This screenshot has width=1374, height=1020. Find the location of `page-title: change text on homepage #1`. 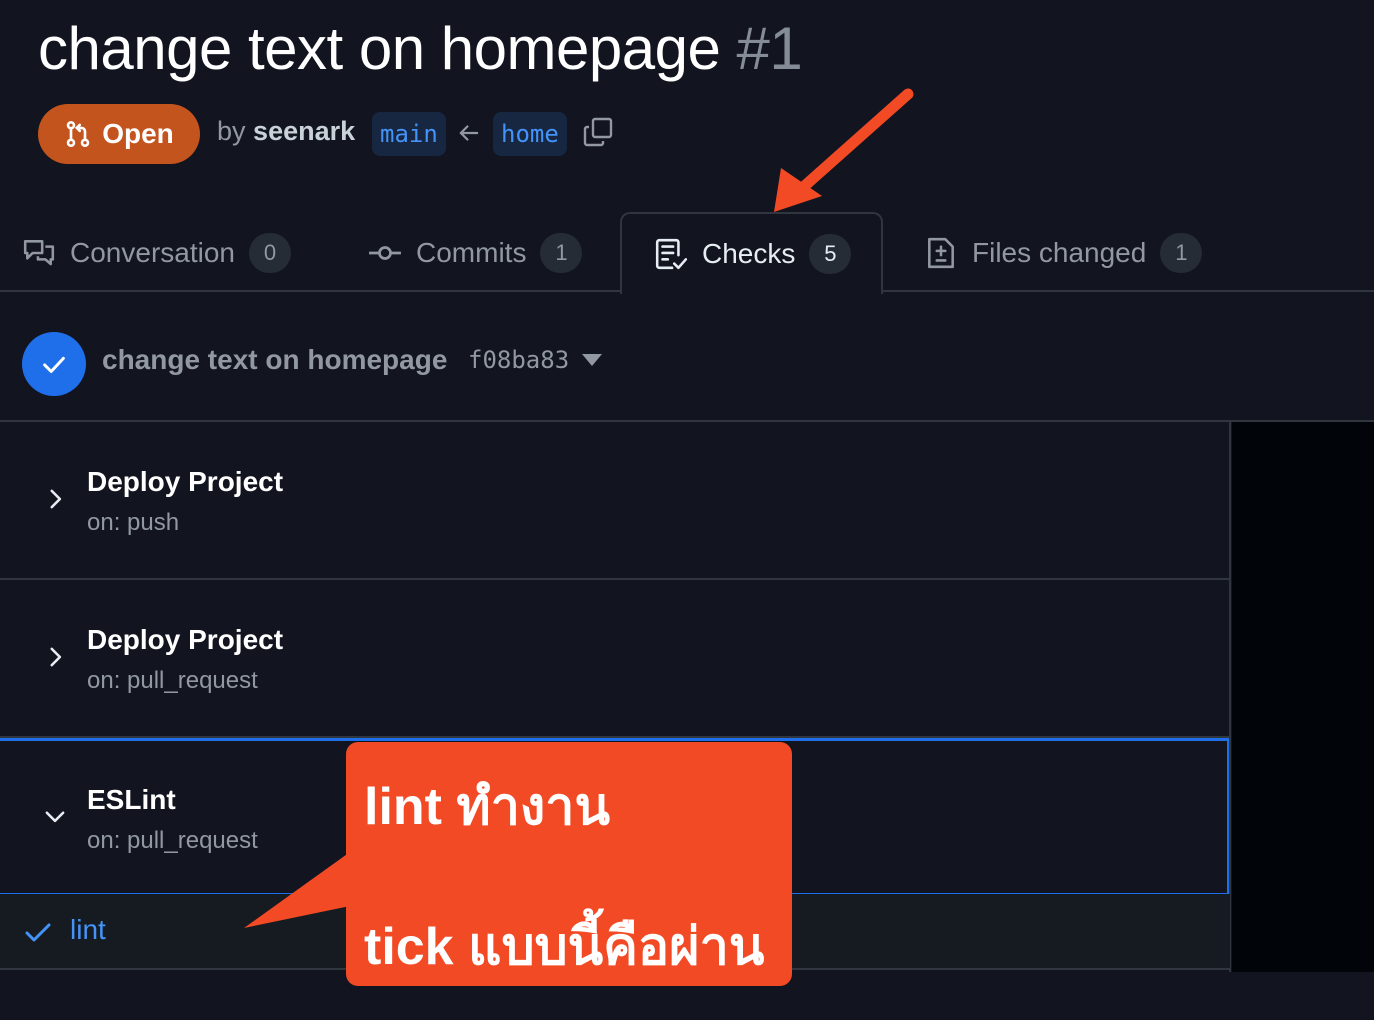

page-title: change text on homepage #1 is located at coordinates (420, 48).